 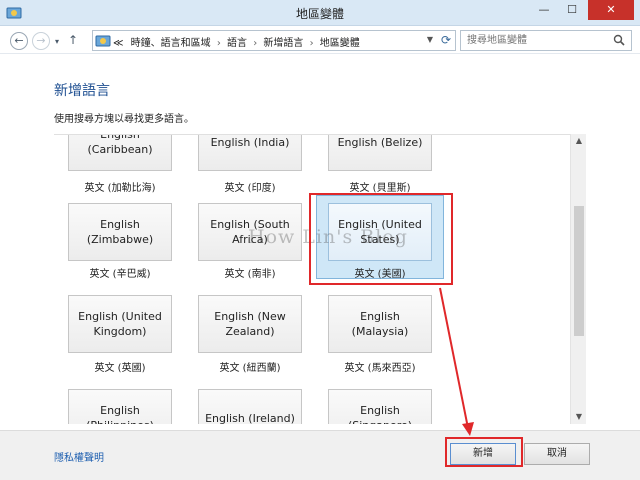 I want to click on search-box, so click(x=546, y=40).